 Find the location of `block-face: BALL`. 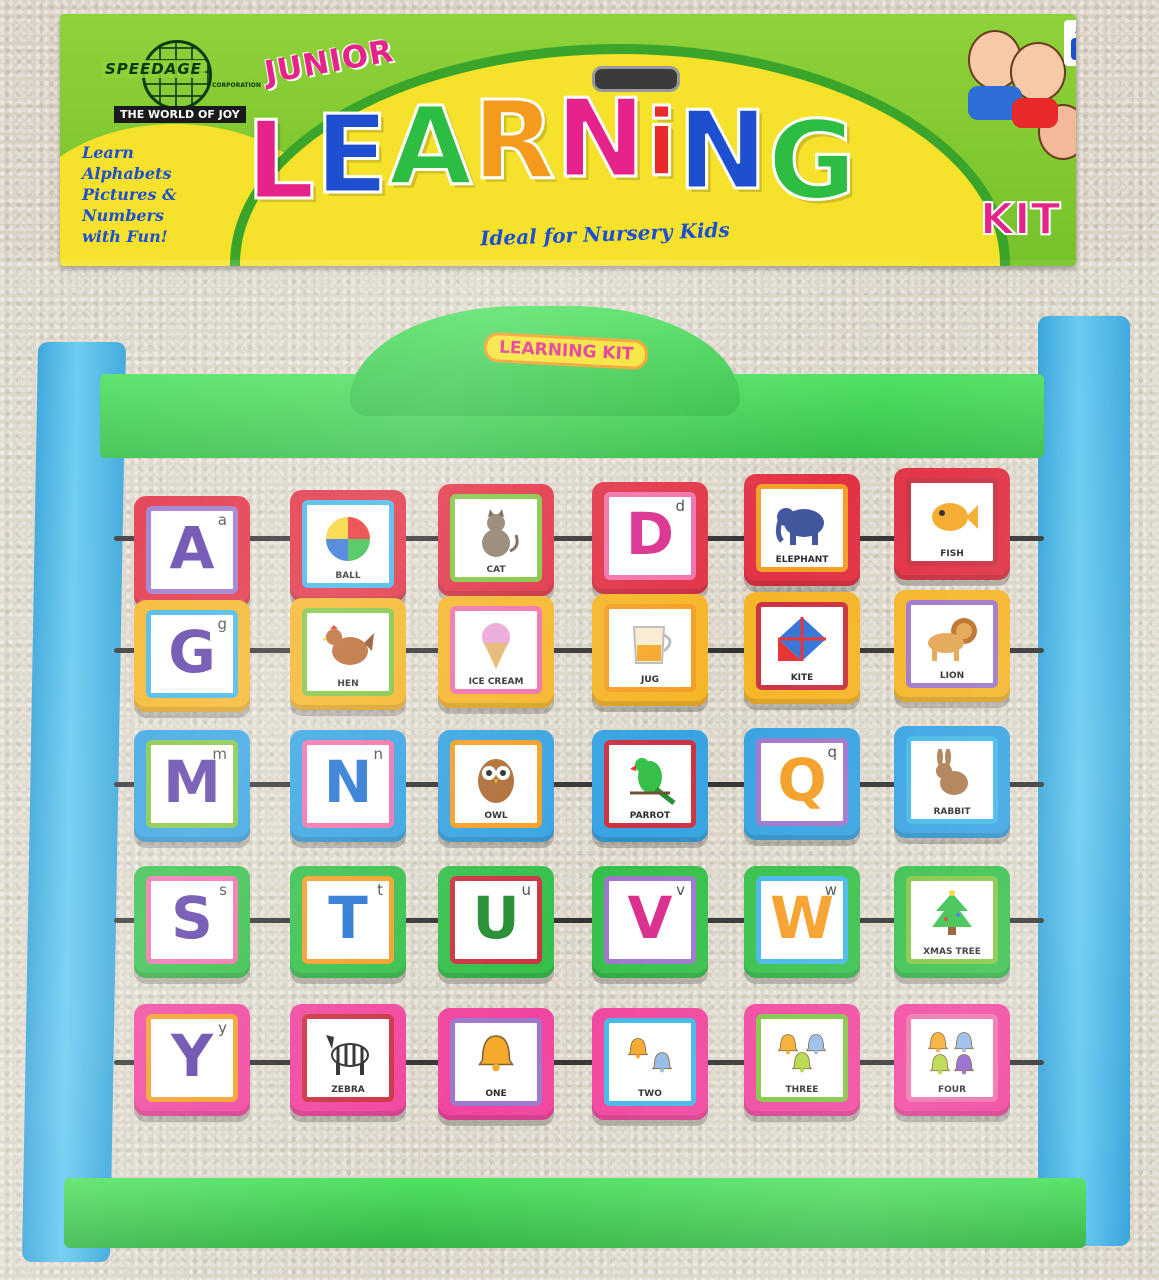

block-face: BALL is located at coordinates (348, 544).